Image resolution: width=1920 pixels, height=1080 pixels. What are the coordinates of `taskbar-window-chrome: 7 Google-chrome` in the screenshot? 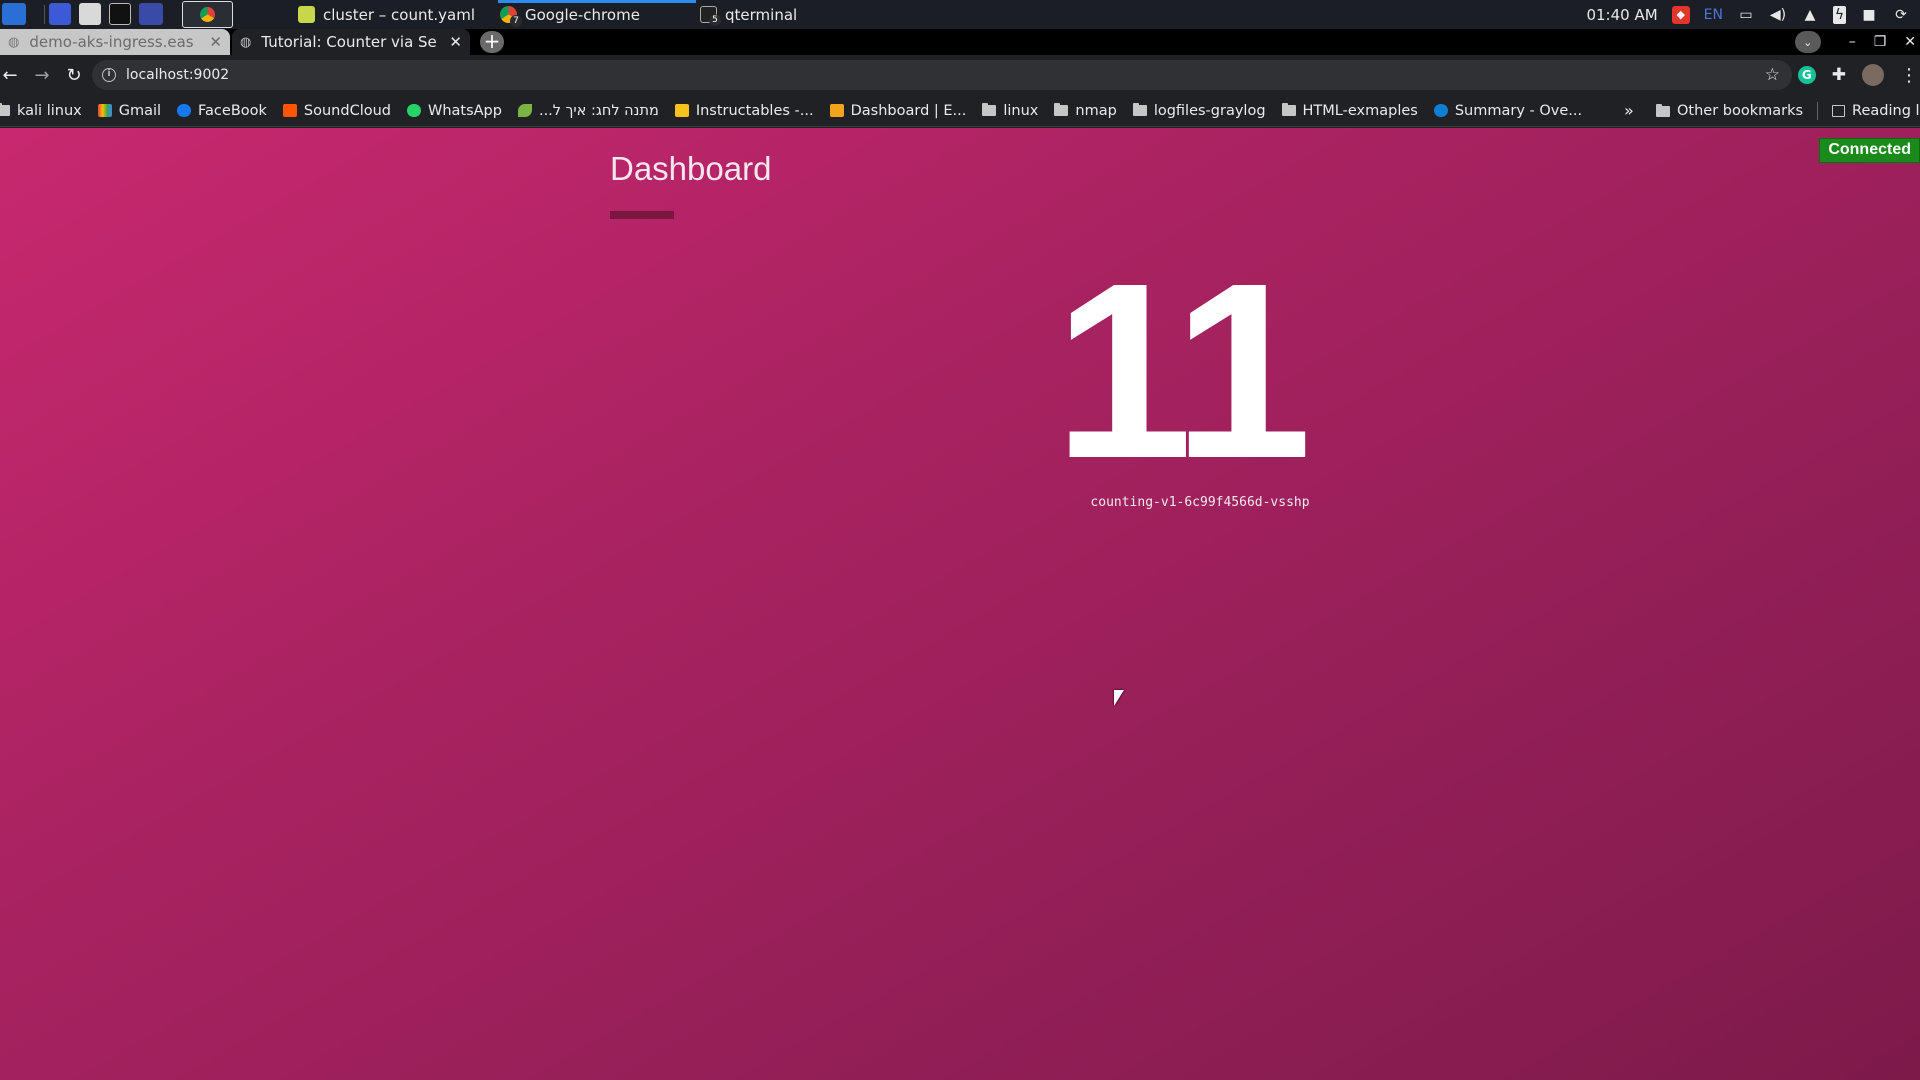 It's located at (570, 14).